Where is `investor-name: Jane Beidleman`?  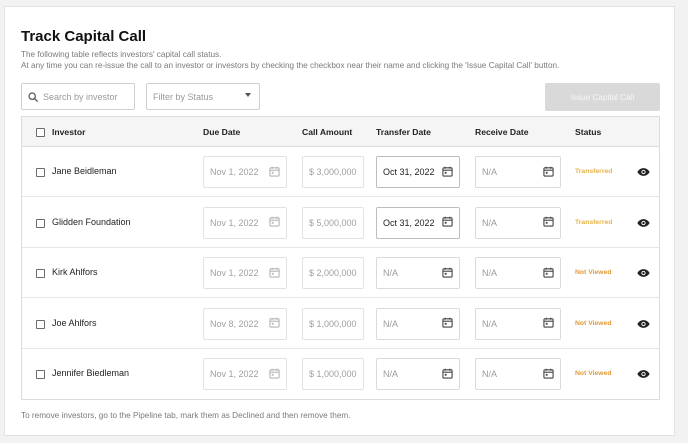
investor-name: Jane Beidleman is located at coordinates (84, 171).